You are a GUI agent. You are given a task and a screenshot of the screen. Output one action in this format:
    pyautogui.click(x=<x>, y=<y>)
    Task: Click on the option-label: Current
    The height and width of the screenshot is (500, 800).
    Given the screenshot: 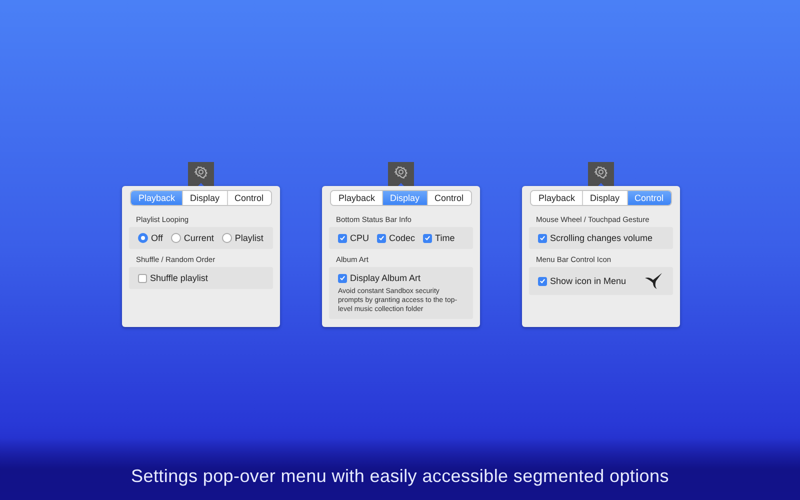 What is the action you would take?
    pyautogui.click(x=199, y=238)
    